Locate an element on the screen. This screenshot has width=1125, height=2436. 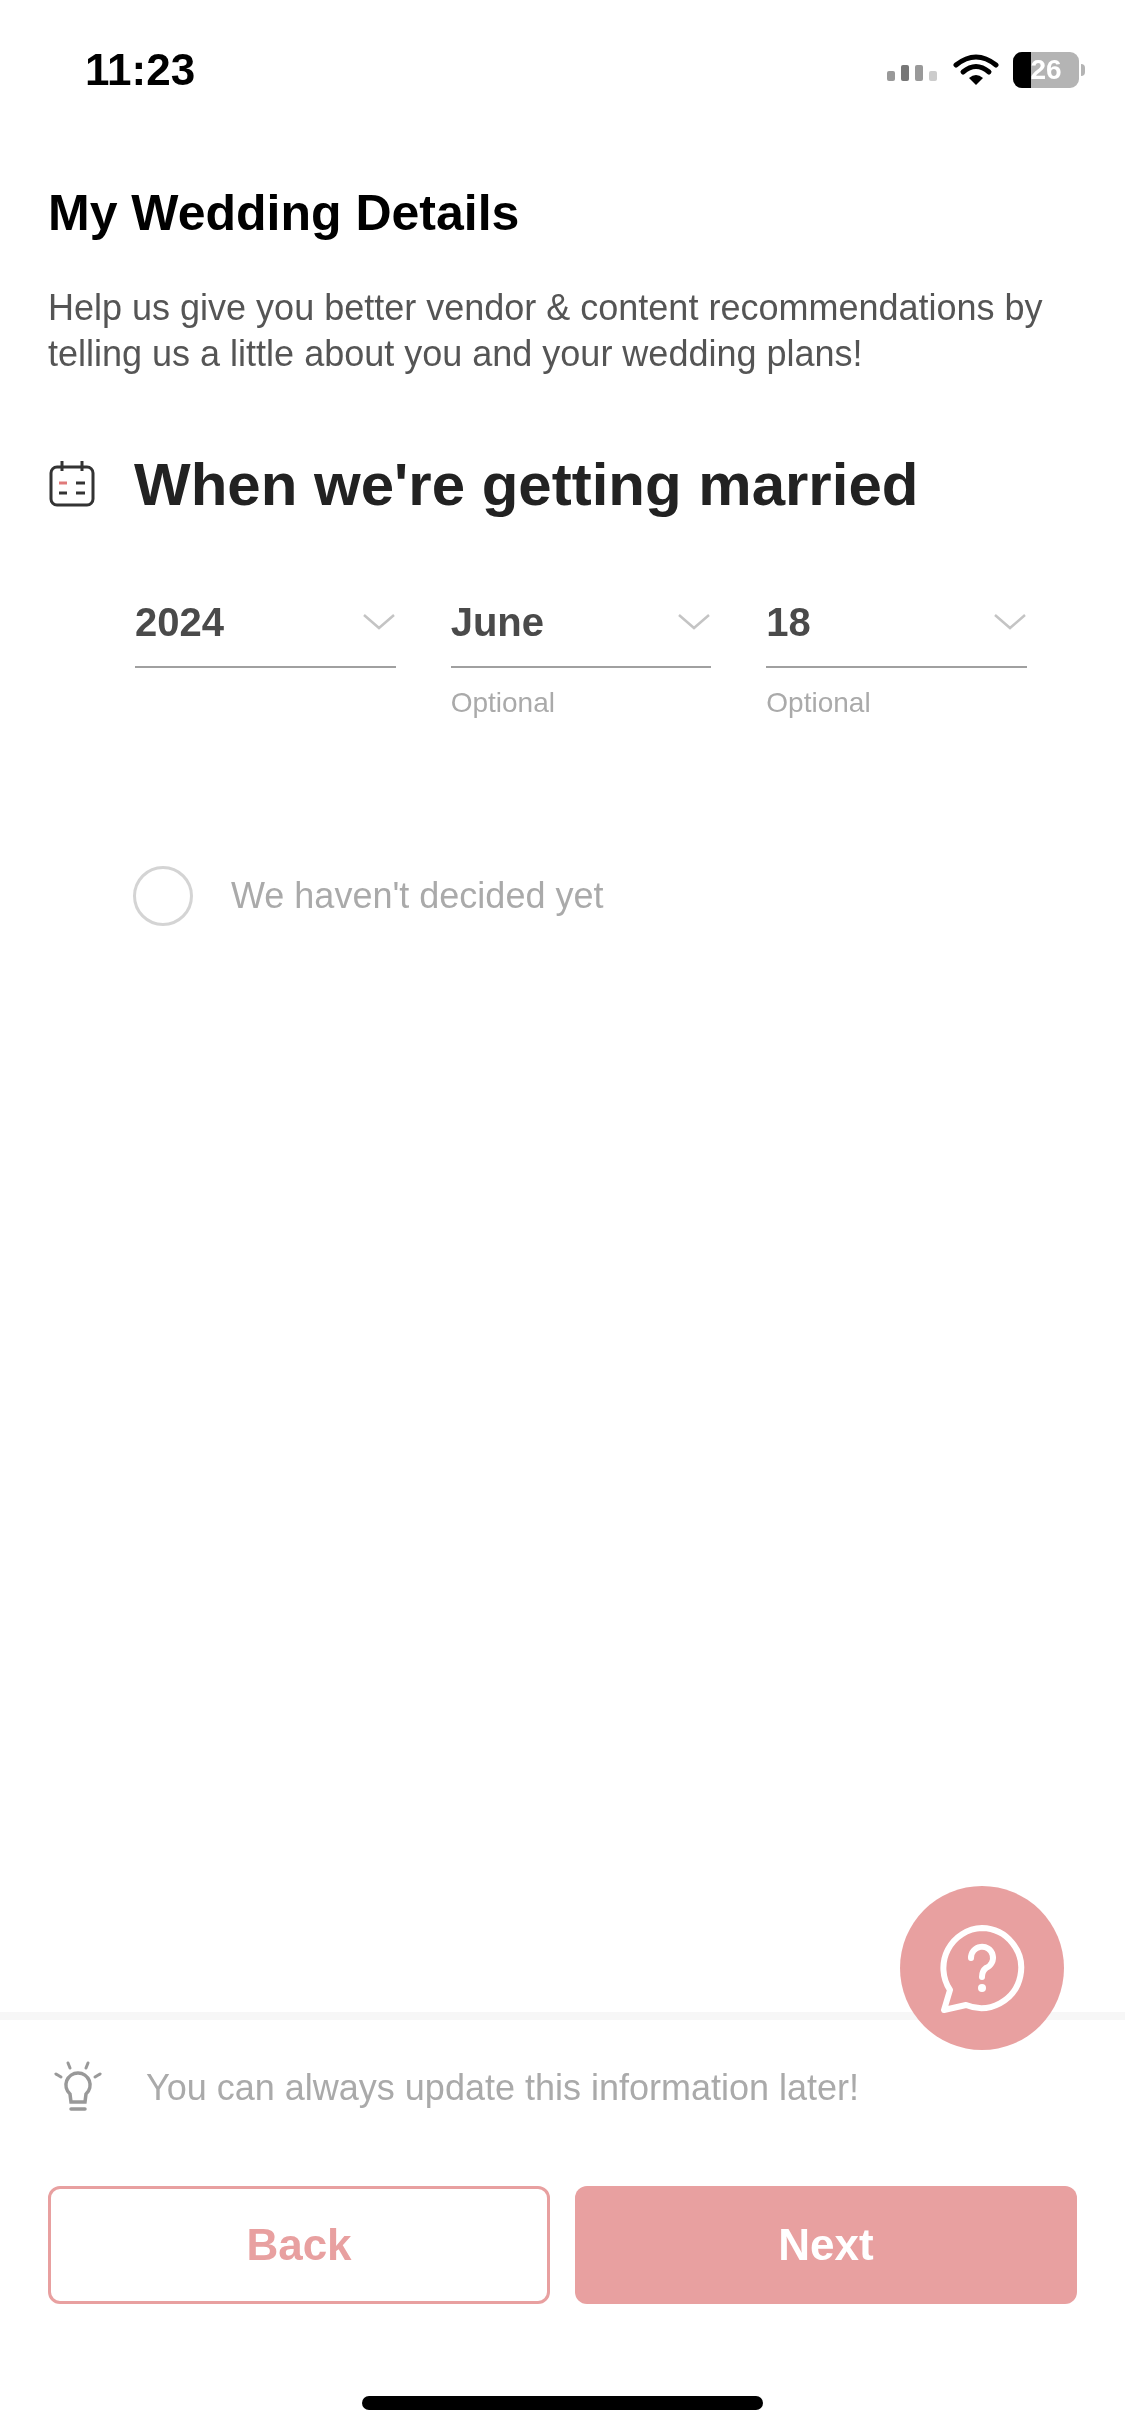
battery-percent: 26 is located at coordinates (1046, 70).